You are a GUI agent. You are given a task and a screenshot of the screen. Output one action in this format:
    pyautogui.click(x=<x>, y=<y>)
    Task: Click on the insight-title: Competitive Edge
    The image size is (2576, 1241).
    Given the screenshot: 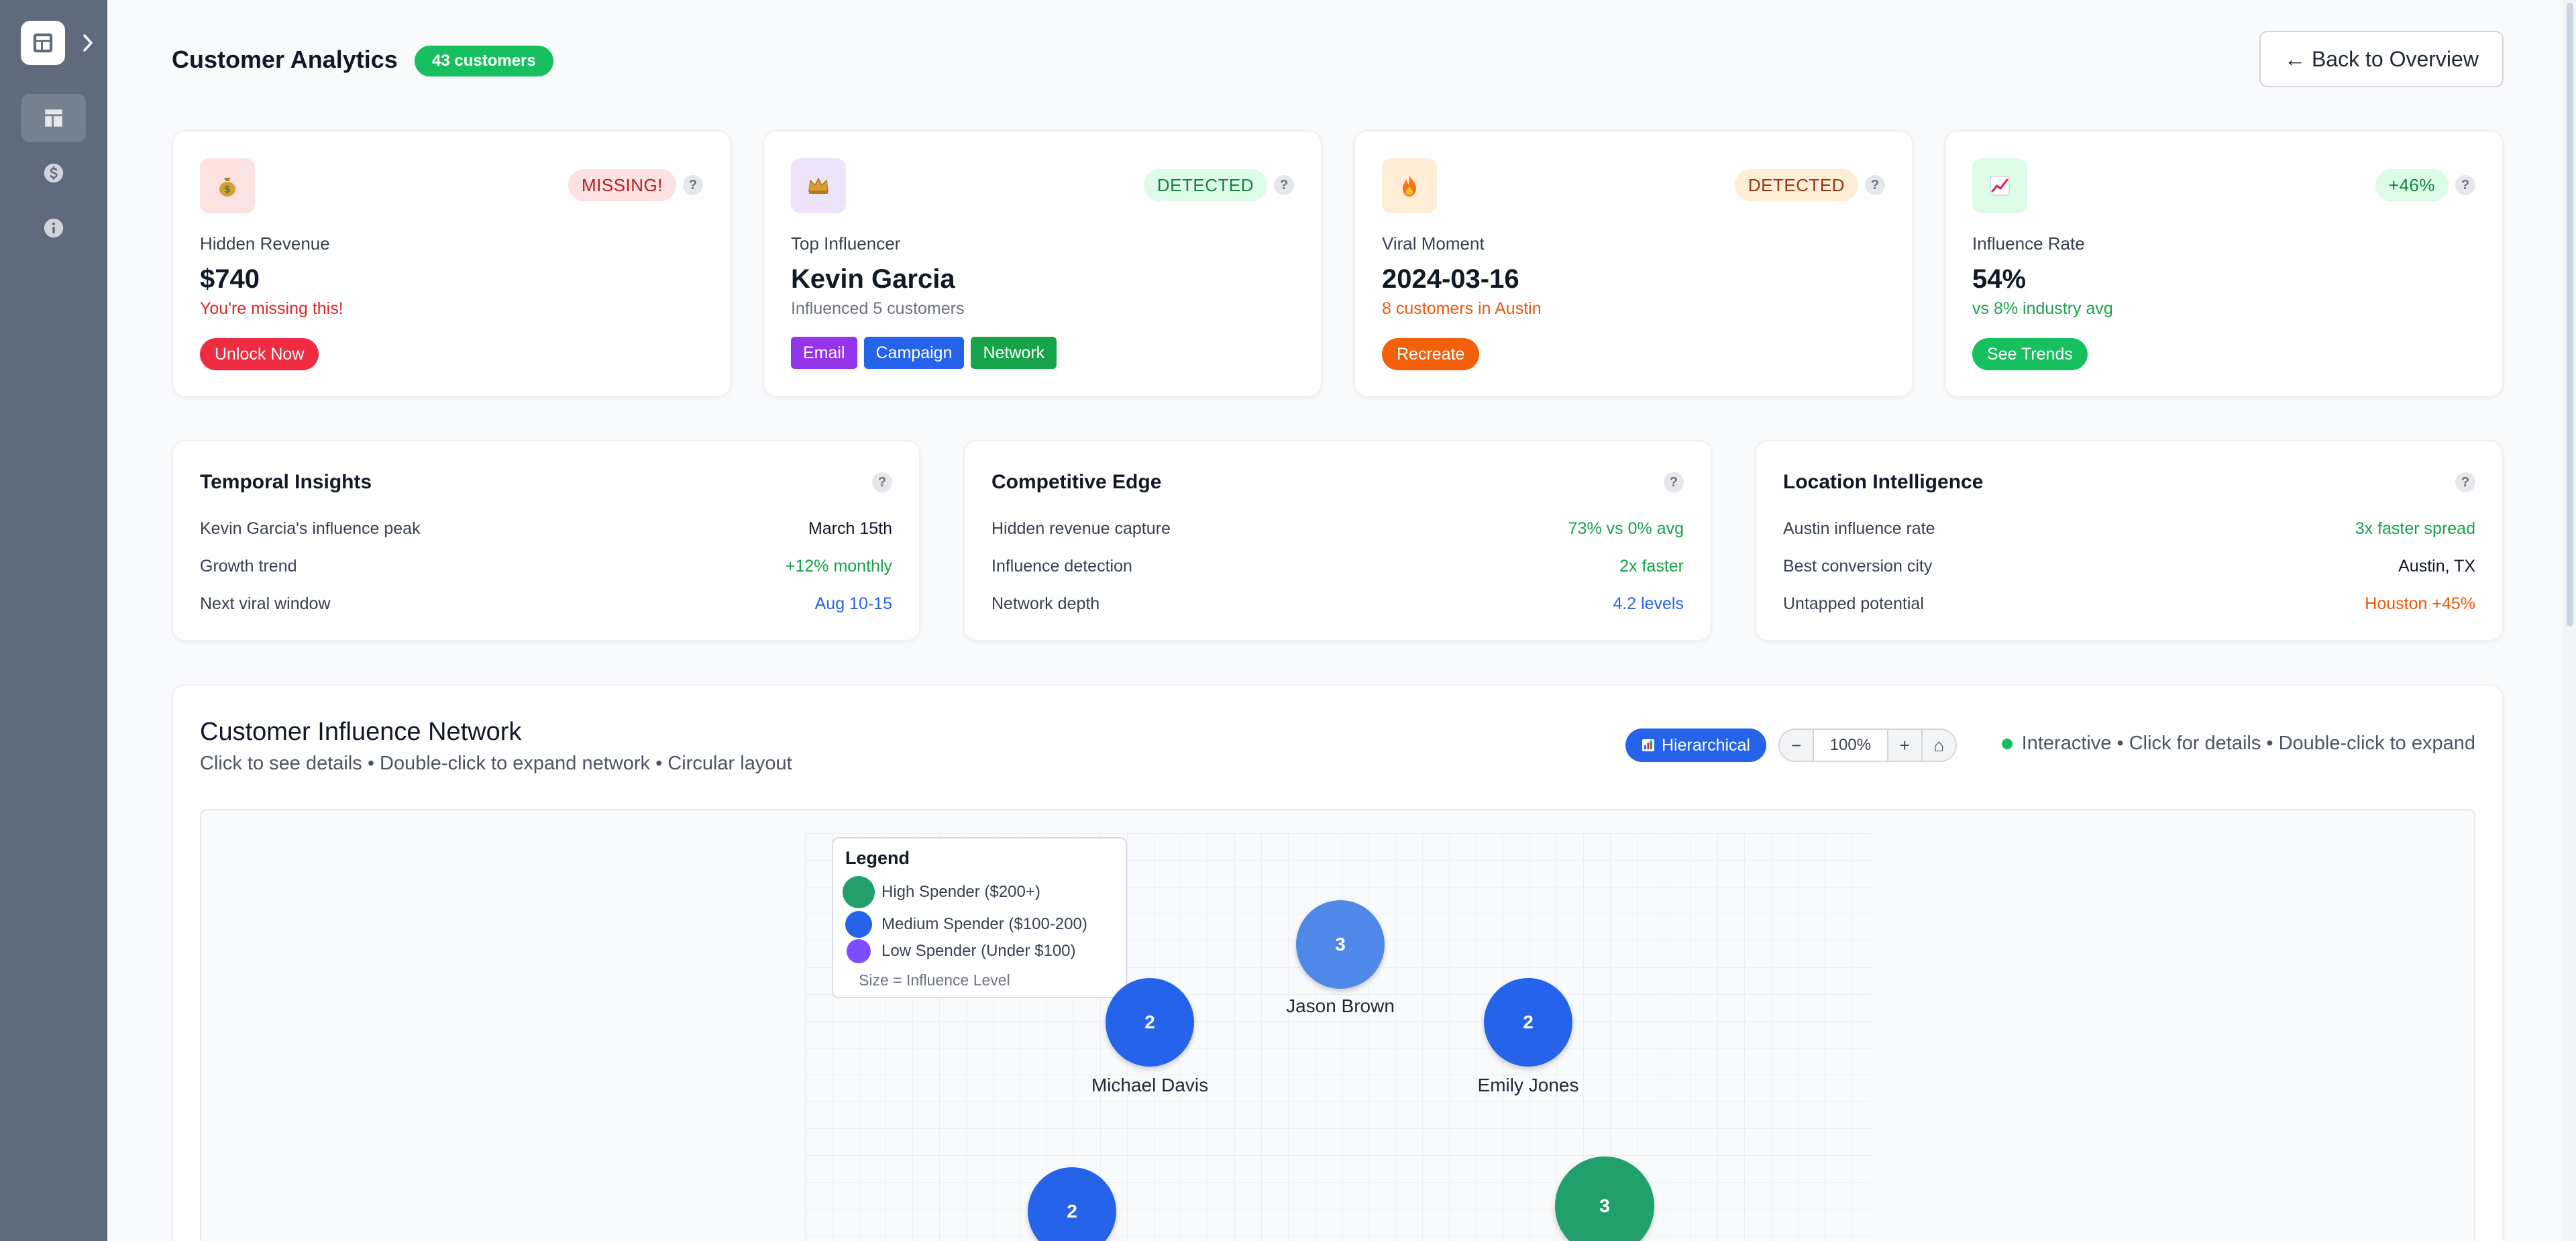 What is the action you would take?
    pyautogui.click(x=1076, y=482)
    